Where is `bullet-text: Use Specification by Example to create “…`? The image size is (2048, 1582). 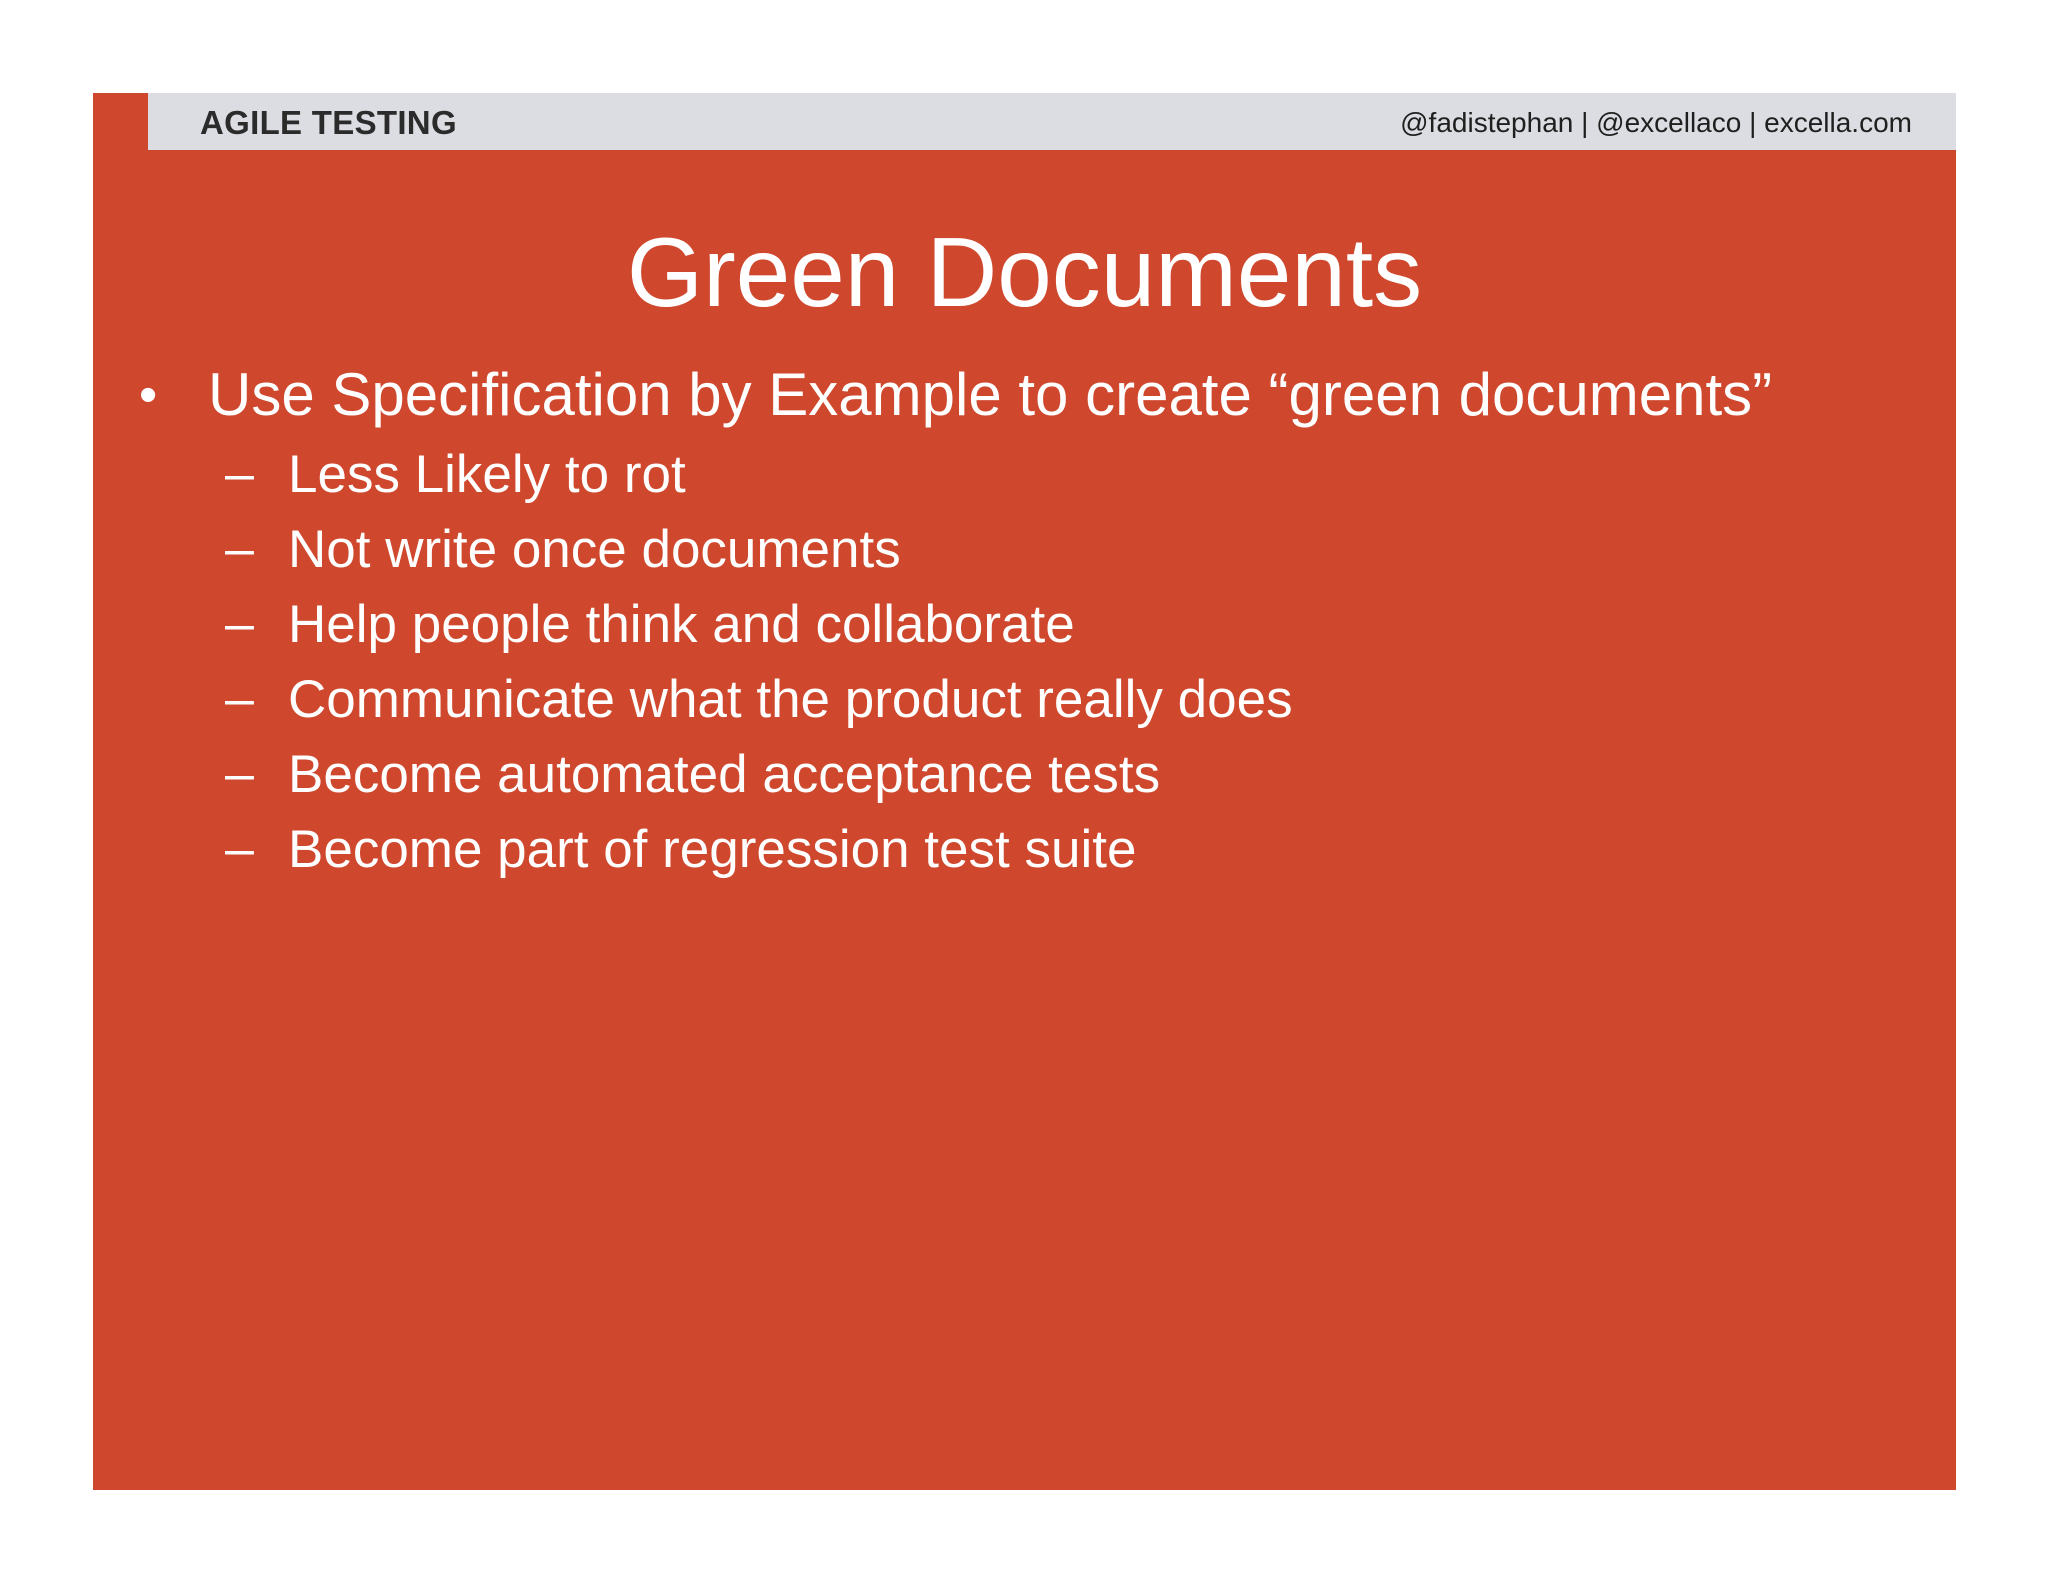 bullet-text: Use Specification by Example to create “… is located at coordinates (990, 394).